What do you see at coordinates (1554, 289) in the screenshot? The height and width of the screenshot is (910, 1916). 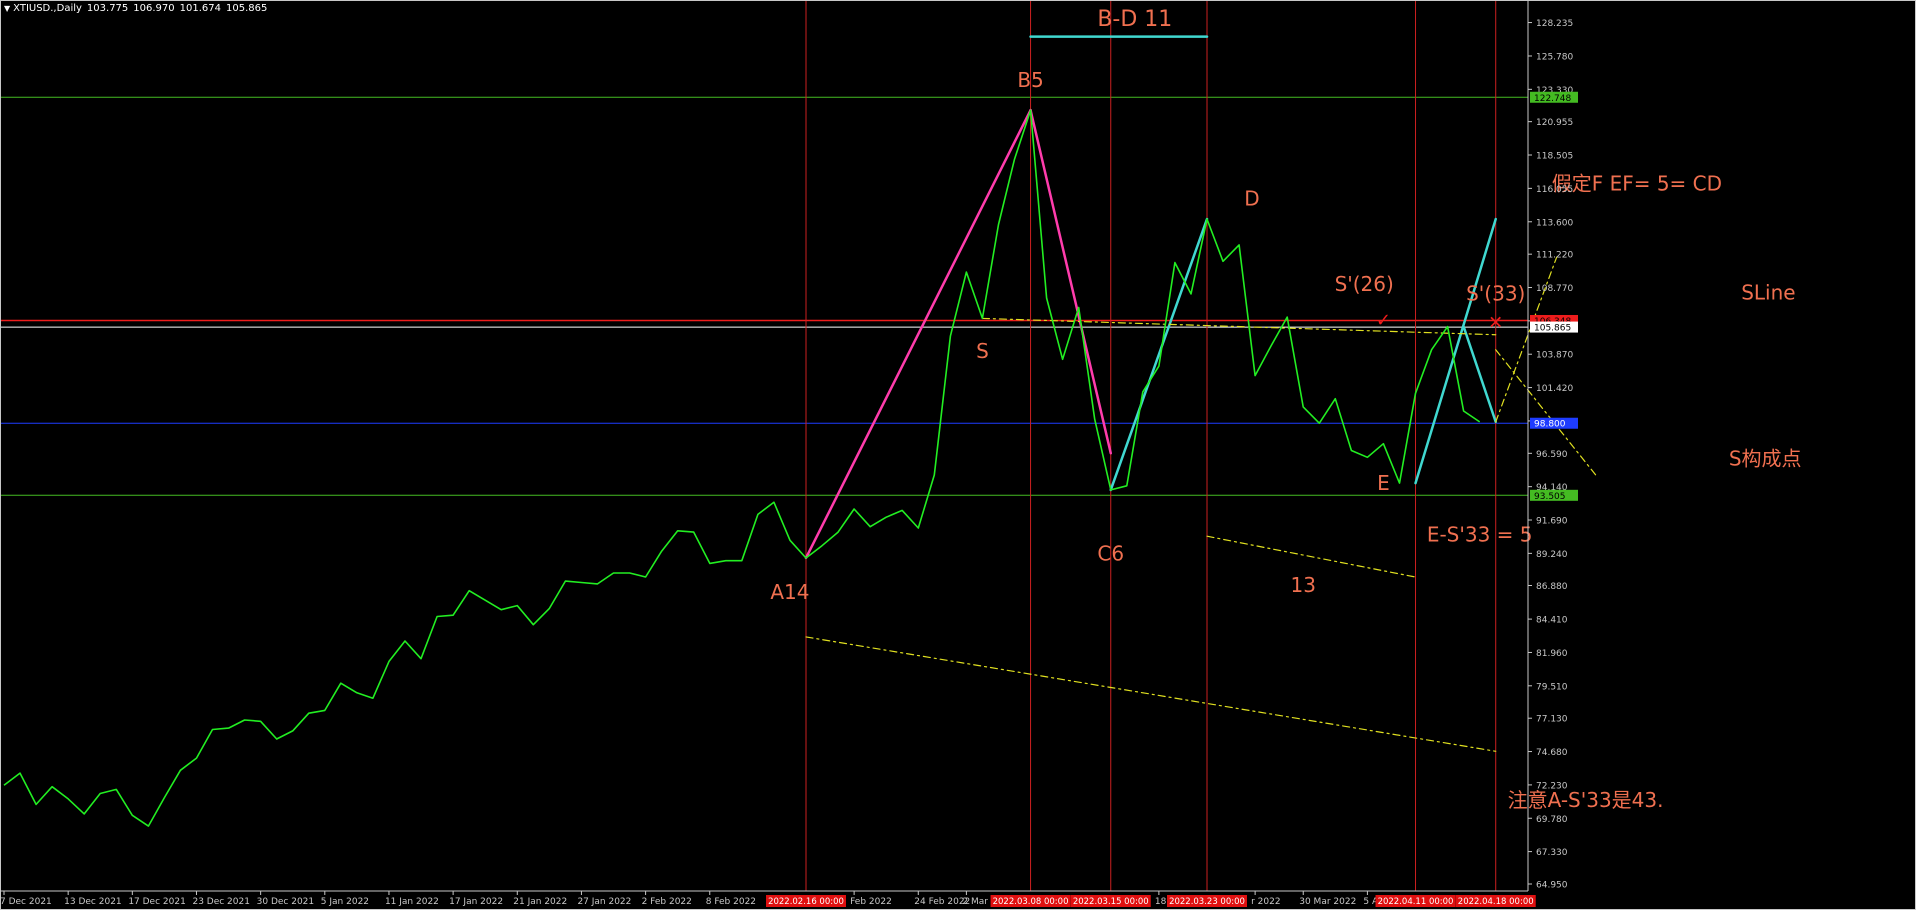 I see `price-tick-label: 108.770` at bounding box center [1554, 289].